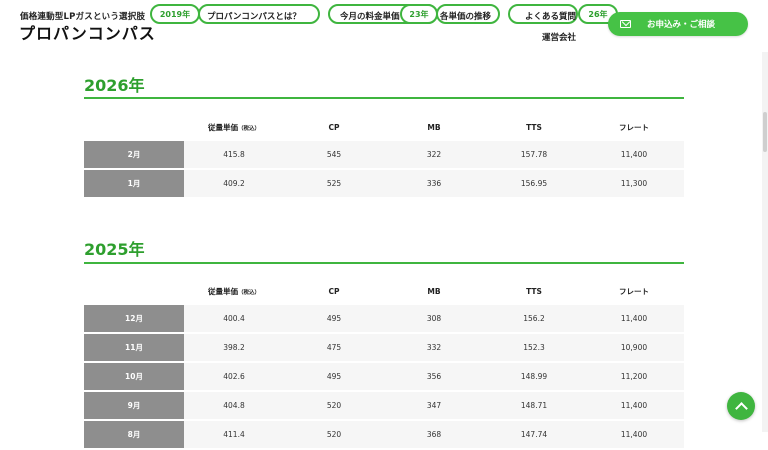 The height and width of the screenshot is (450, 768). Describe the element at coordinates (550, 16) in the screenshot. I see `nav-faq: よくある質問` at that location.